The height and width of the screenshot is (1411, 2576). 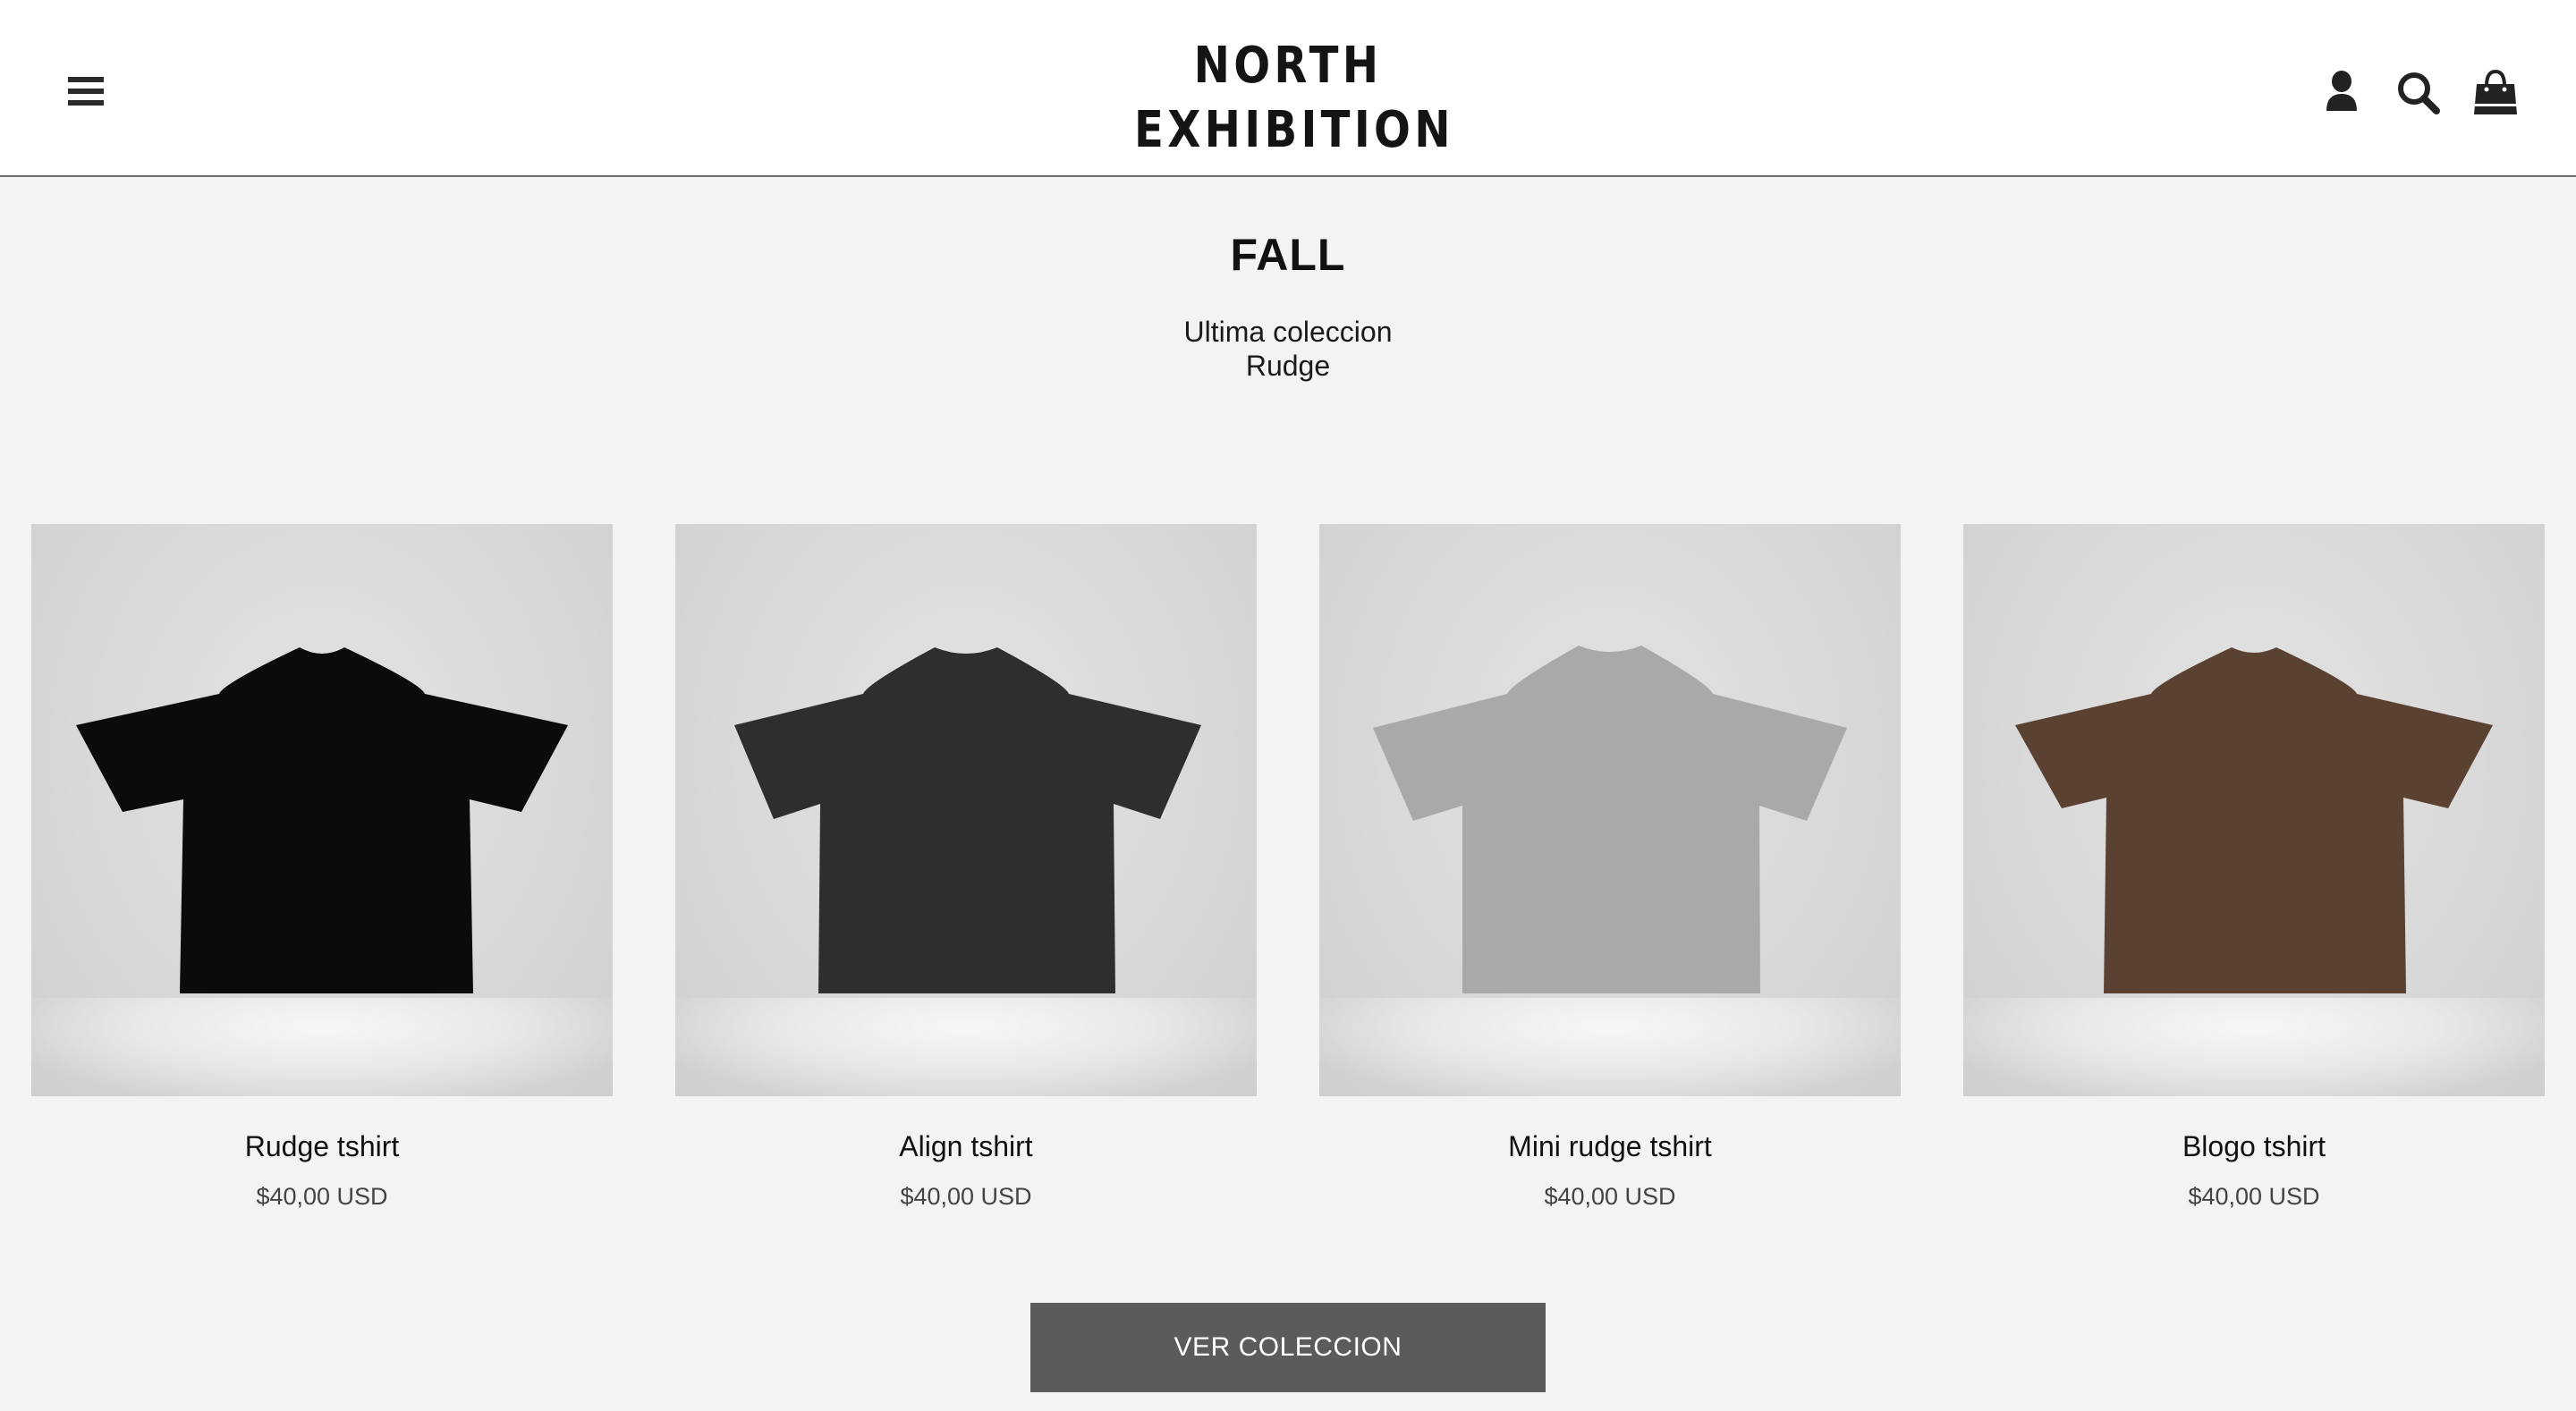 I want to click on subtitle-line-2: Rudge, so click(x=1288, y=366).